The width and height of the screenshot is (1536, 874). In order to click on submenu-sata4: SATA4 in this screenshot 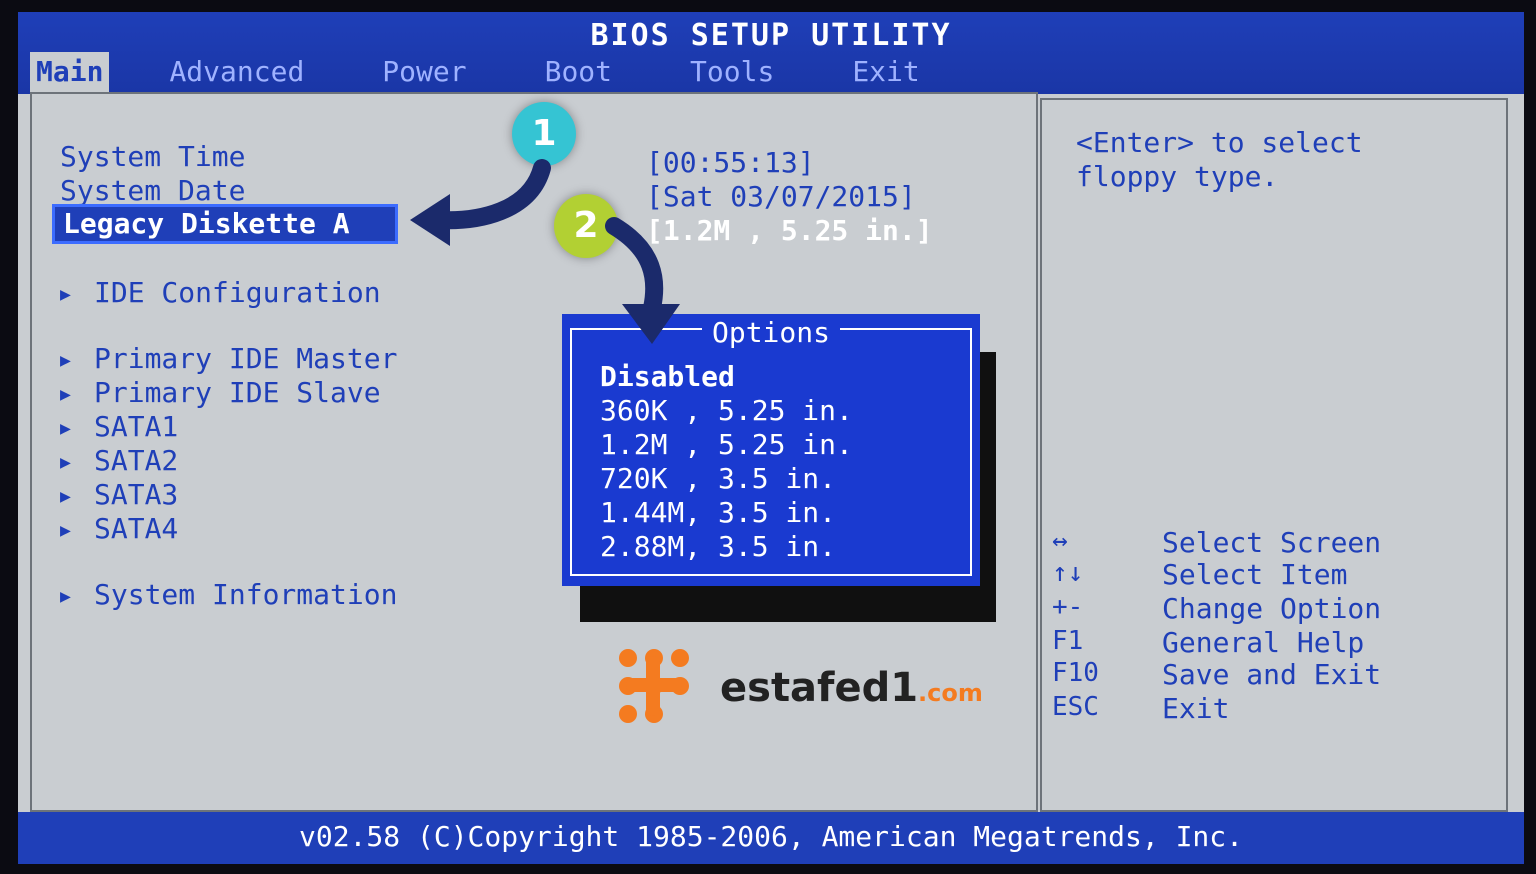, I will do `click(119, 528)`.